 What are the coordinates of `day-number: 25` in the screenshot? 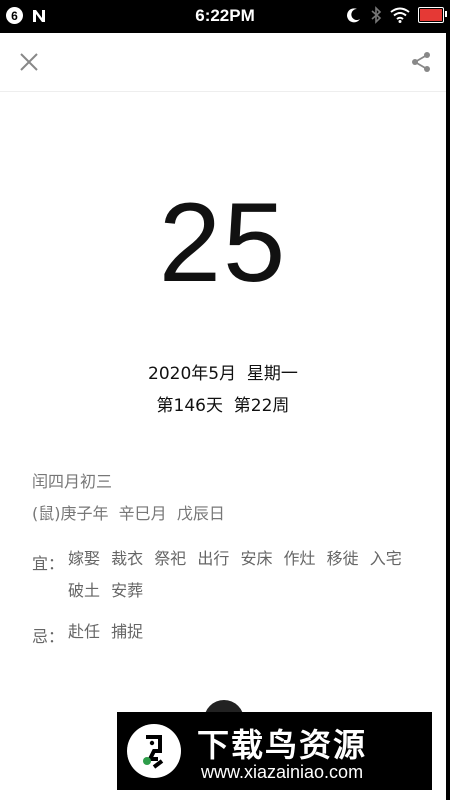 It's located at (223, 242).